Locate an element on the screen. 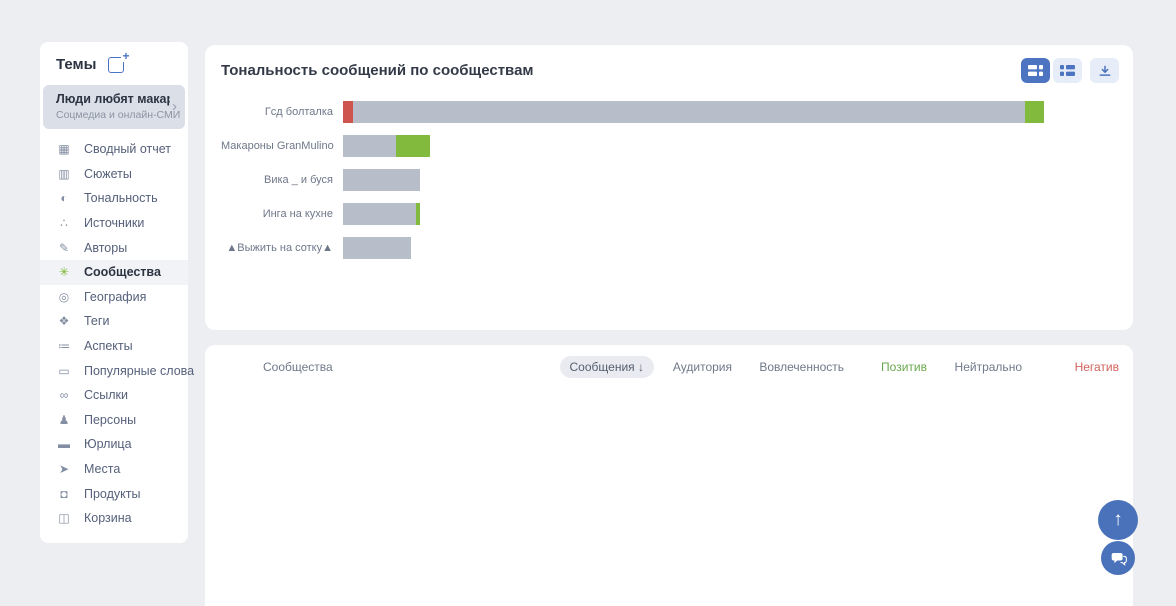 The width and height of the screenshot is (1176, 606). bar-segment-негатив is located at coordinates (348, 112).